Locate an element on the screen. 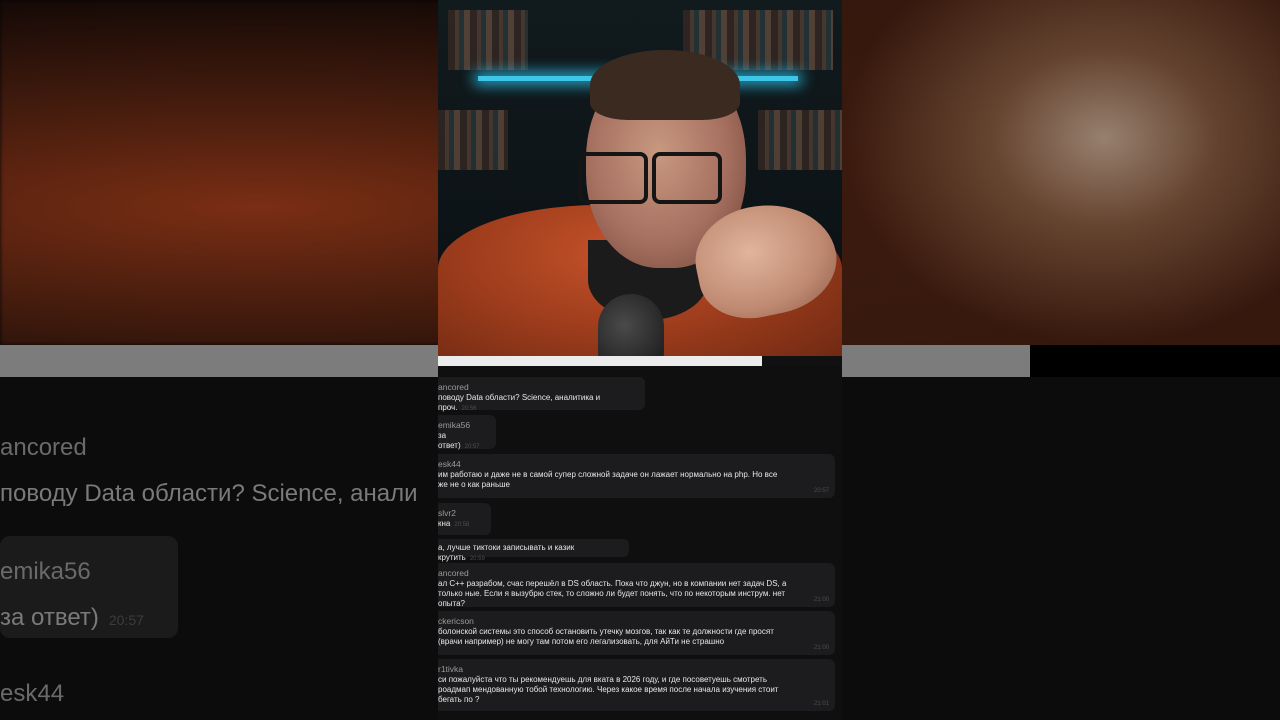  backdrop-username-2: emika56 is located at coordinates (45, 571).